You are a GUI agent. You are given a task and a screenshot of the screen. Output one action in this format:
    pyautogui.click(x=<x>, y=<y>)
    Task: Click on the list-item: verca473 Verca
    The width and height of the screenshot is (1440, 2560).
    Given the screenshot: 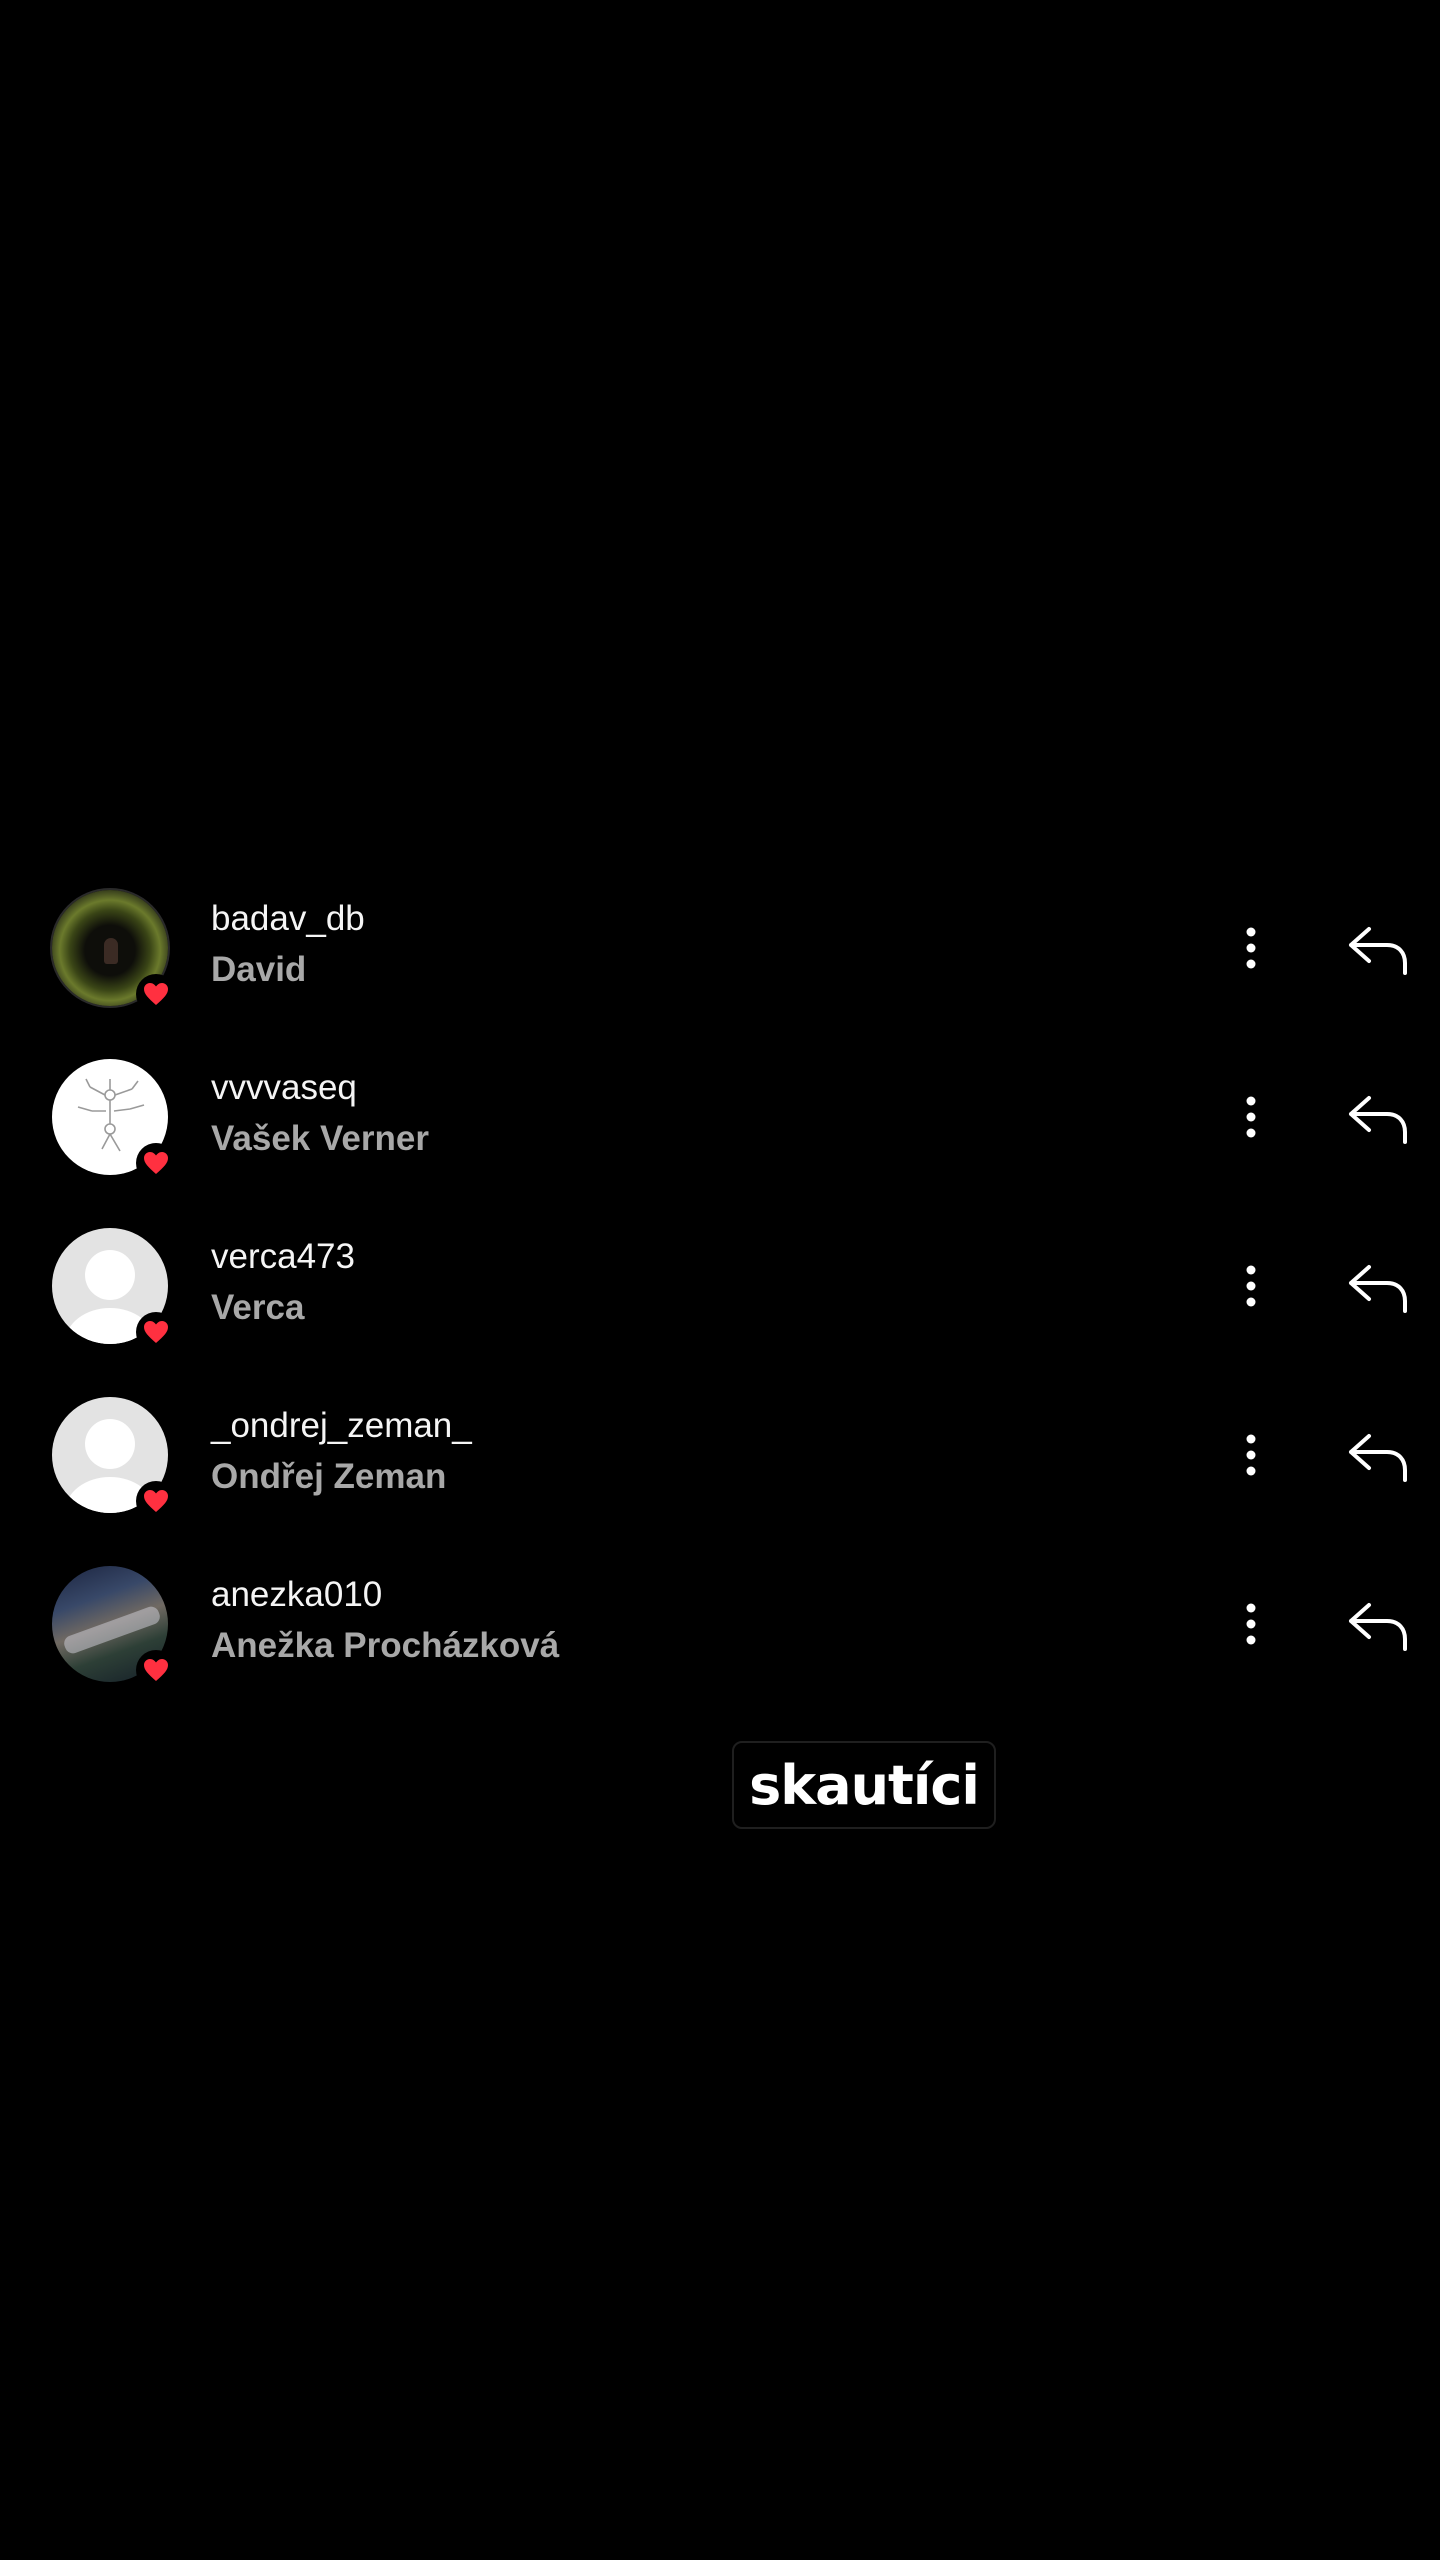 What is the action you would take?
    pyautogui.click(x=720, y=1307)
    